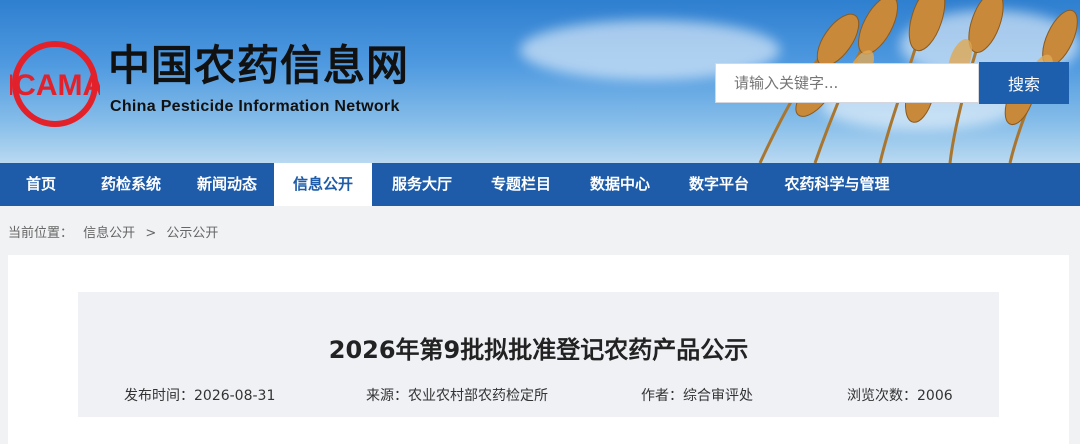 The width and height of the screenshot is (1080, 444). Describe the element at coordinates (131, 184) in the screenshot. I see `nav-item-inspection-system: 药检系统` at that location.